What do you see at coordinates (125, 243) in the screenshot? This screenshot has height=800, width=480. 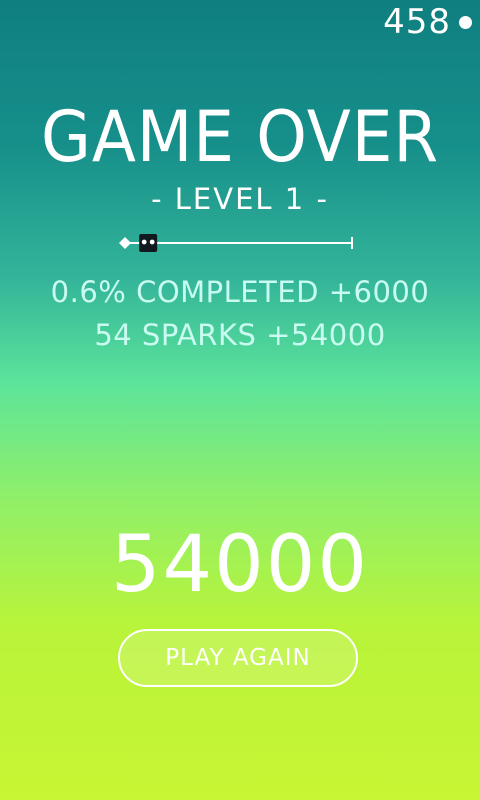 I see `progress-start-diamond-icon` at bounding box center [125, 243].